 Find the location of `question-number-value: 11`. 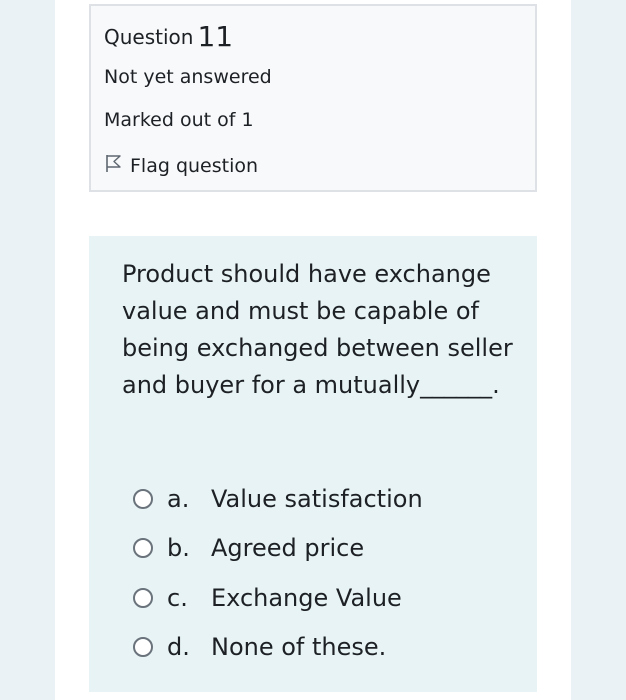

question-number-value: 11 is located at coordinates (215, 36).